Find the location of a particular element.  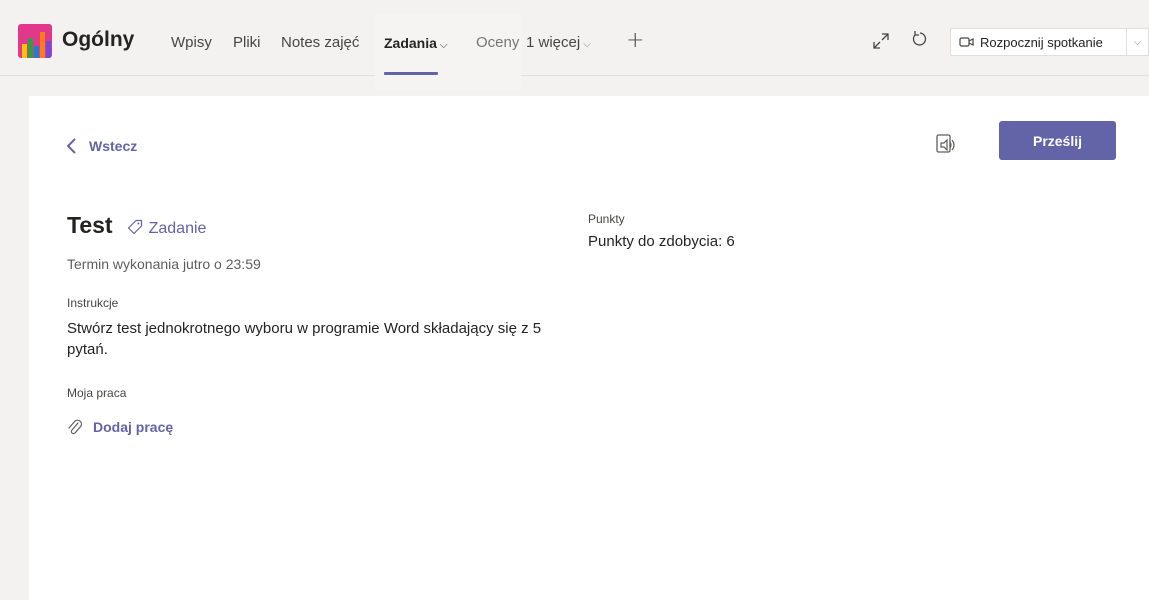

tab-label: Notes zajęć is located at coordinates (320, 42).